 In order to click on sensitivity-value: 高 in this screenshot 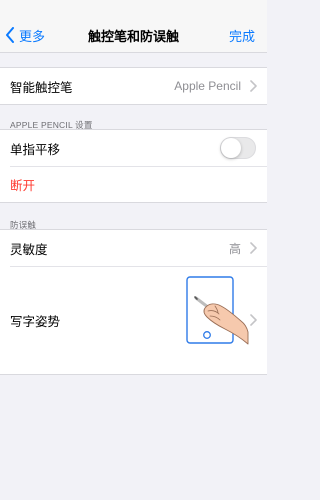, I will do `click(234, 248)`.